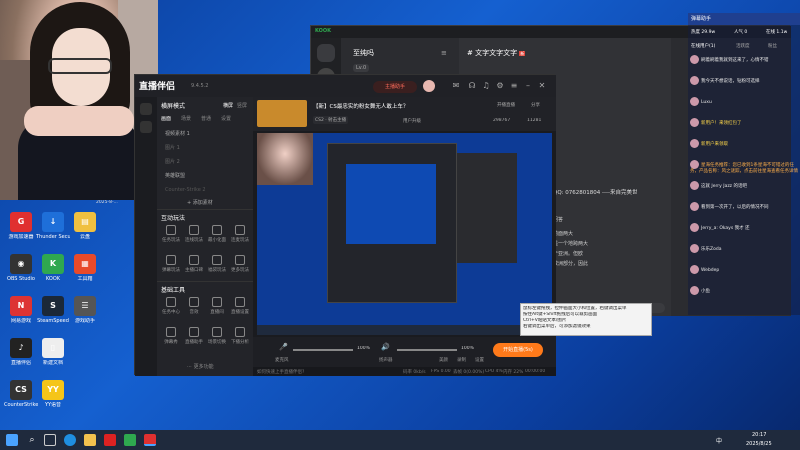 Image resolution: width=800 pixels, height=450 pixels. I want to click on beauty-button: 美颜, so click(443, 360).